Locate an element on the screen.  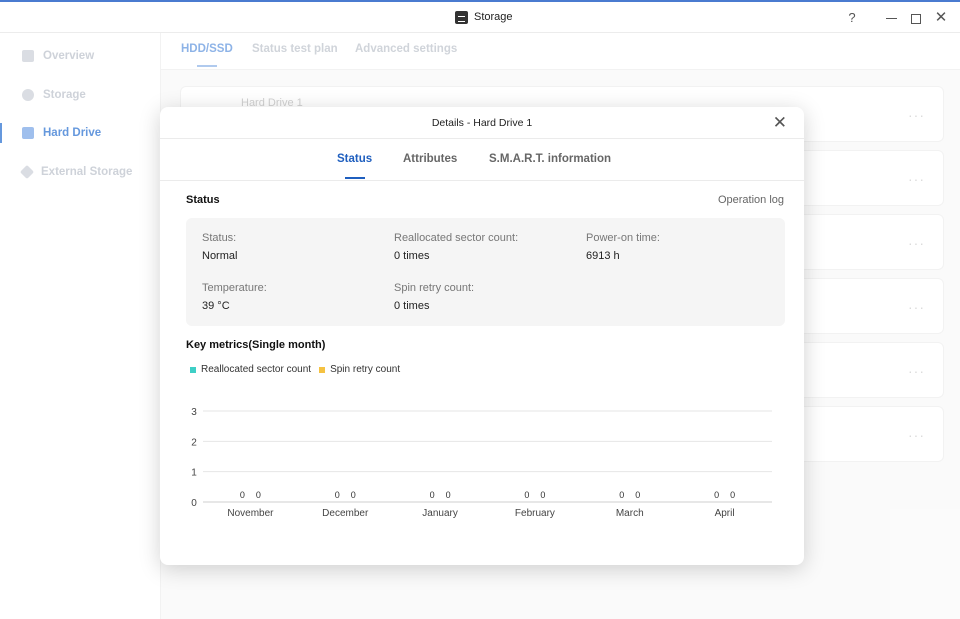
reallocated-label: Reallocated sector count: is located at coordinates (456, 238).